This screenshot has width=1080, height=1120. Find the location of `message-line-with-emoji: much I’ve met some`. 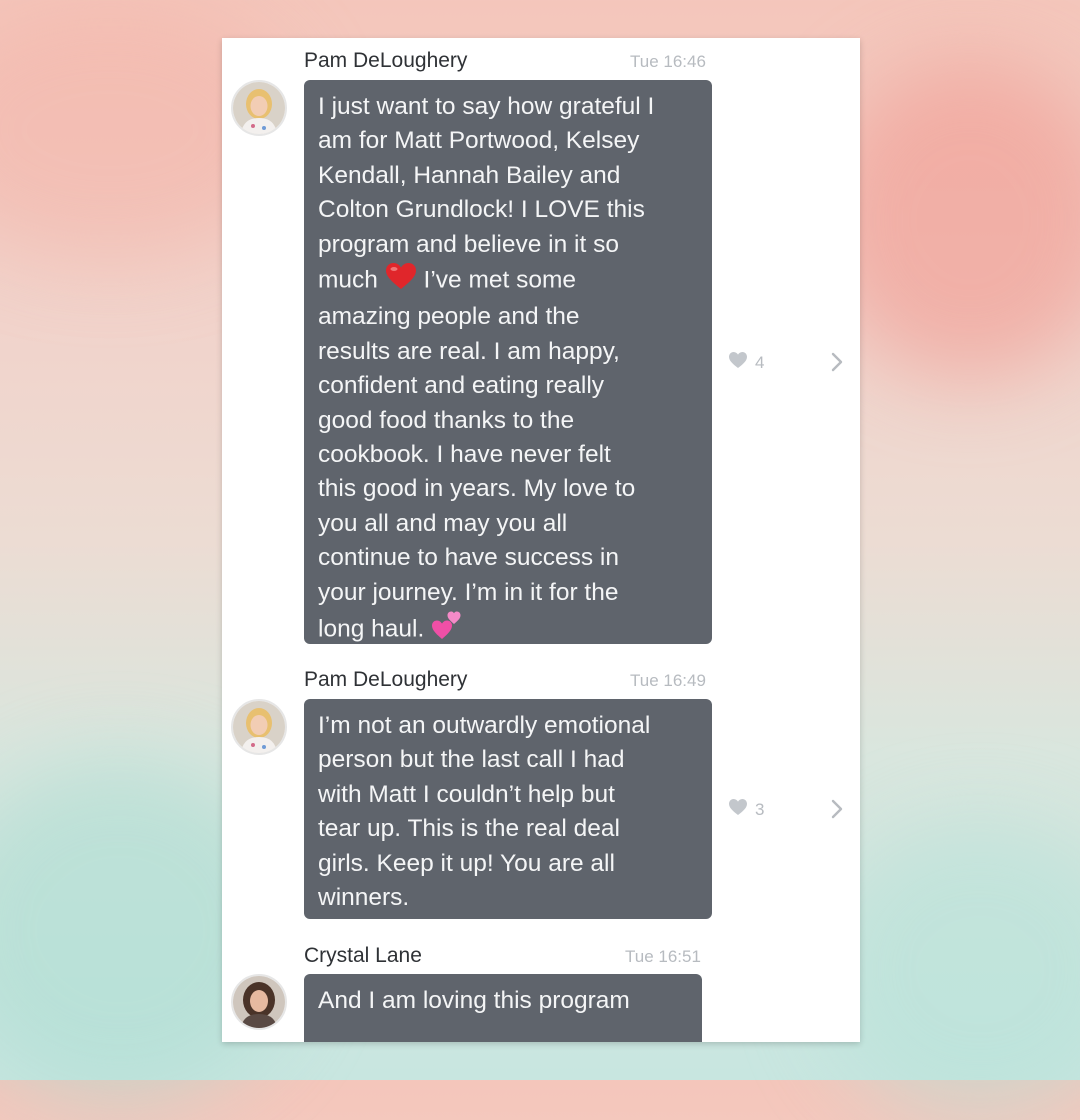

message-line-with-emoji: much I’ve met some is located at coordinates (509, 281).